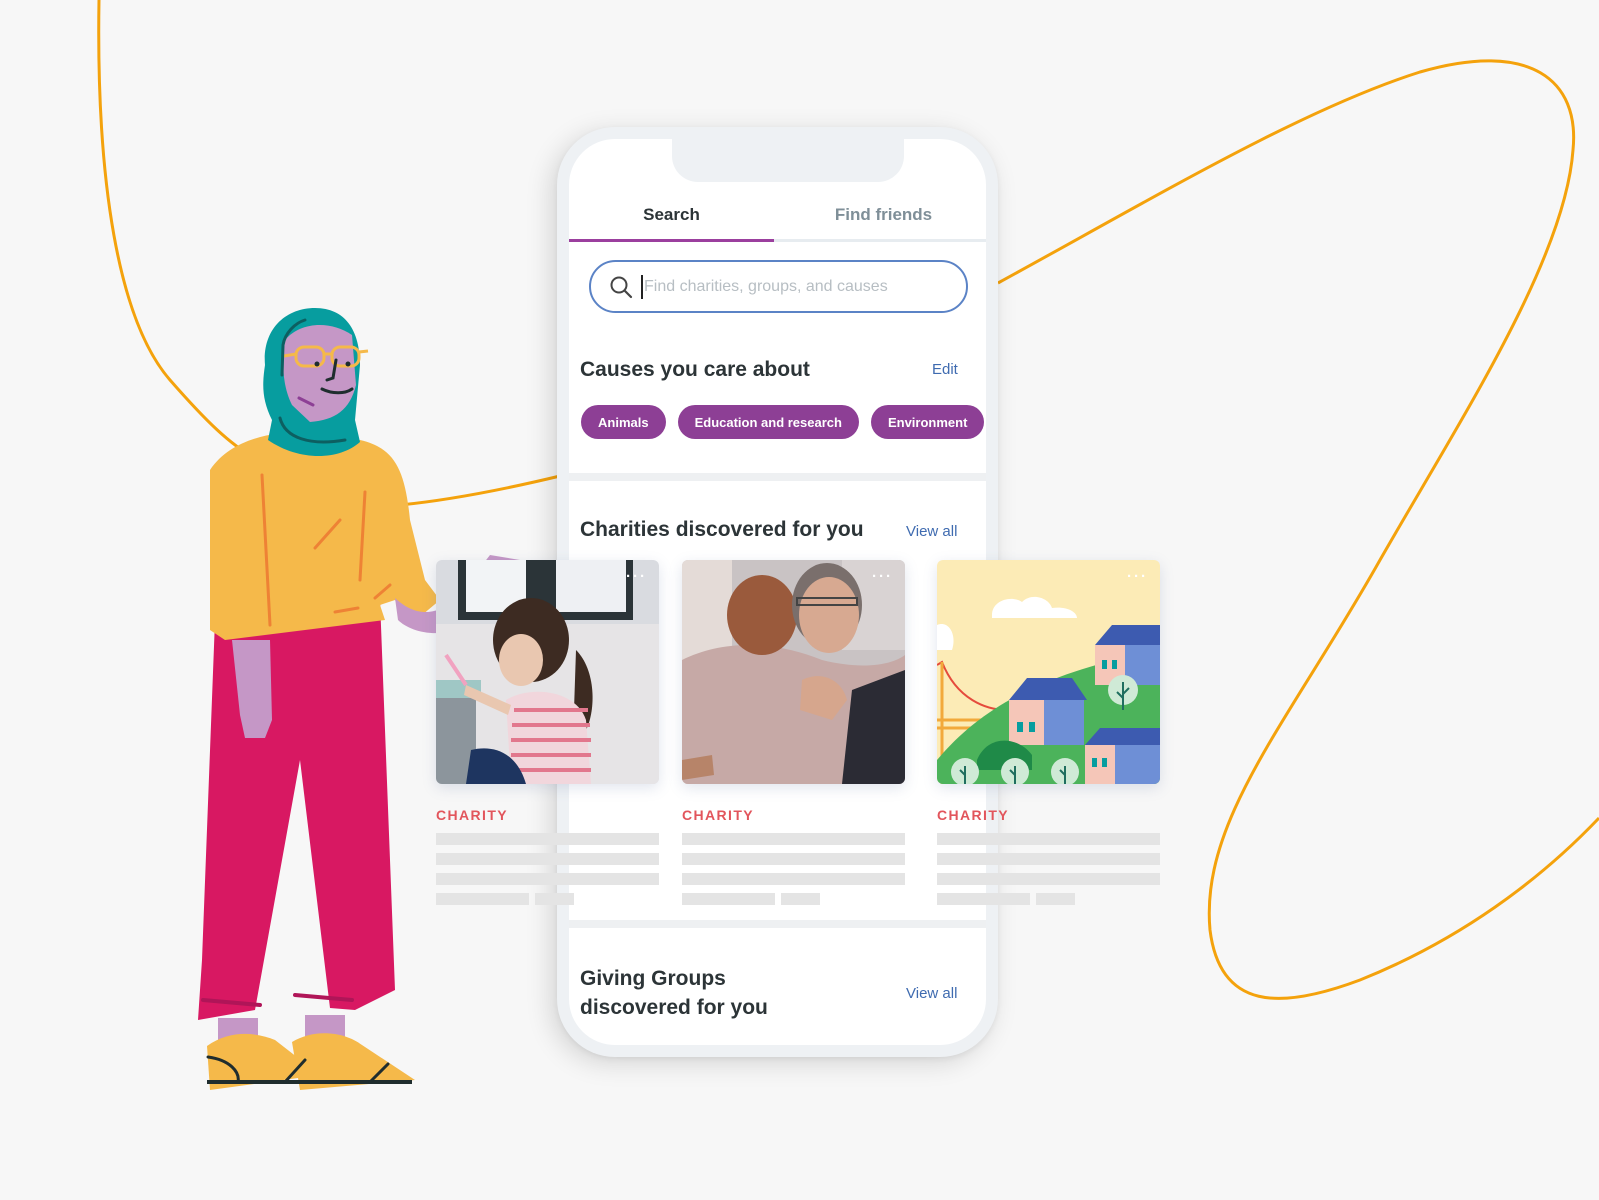 This screenshot has height=1200, width=1599. What do you see at coordinates (931, 531) in the screenshot?
I see `charities-view-all-link: View all` at bounding box center [931, 531].